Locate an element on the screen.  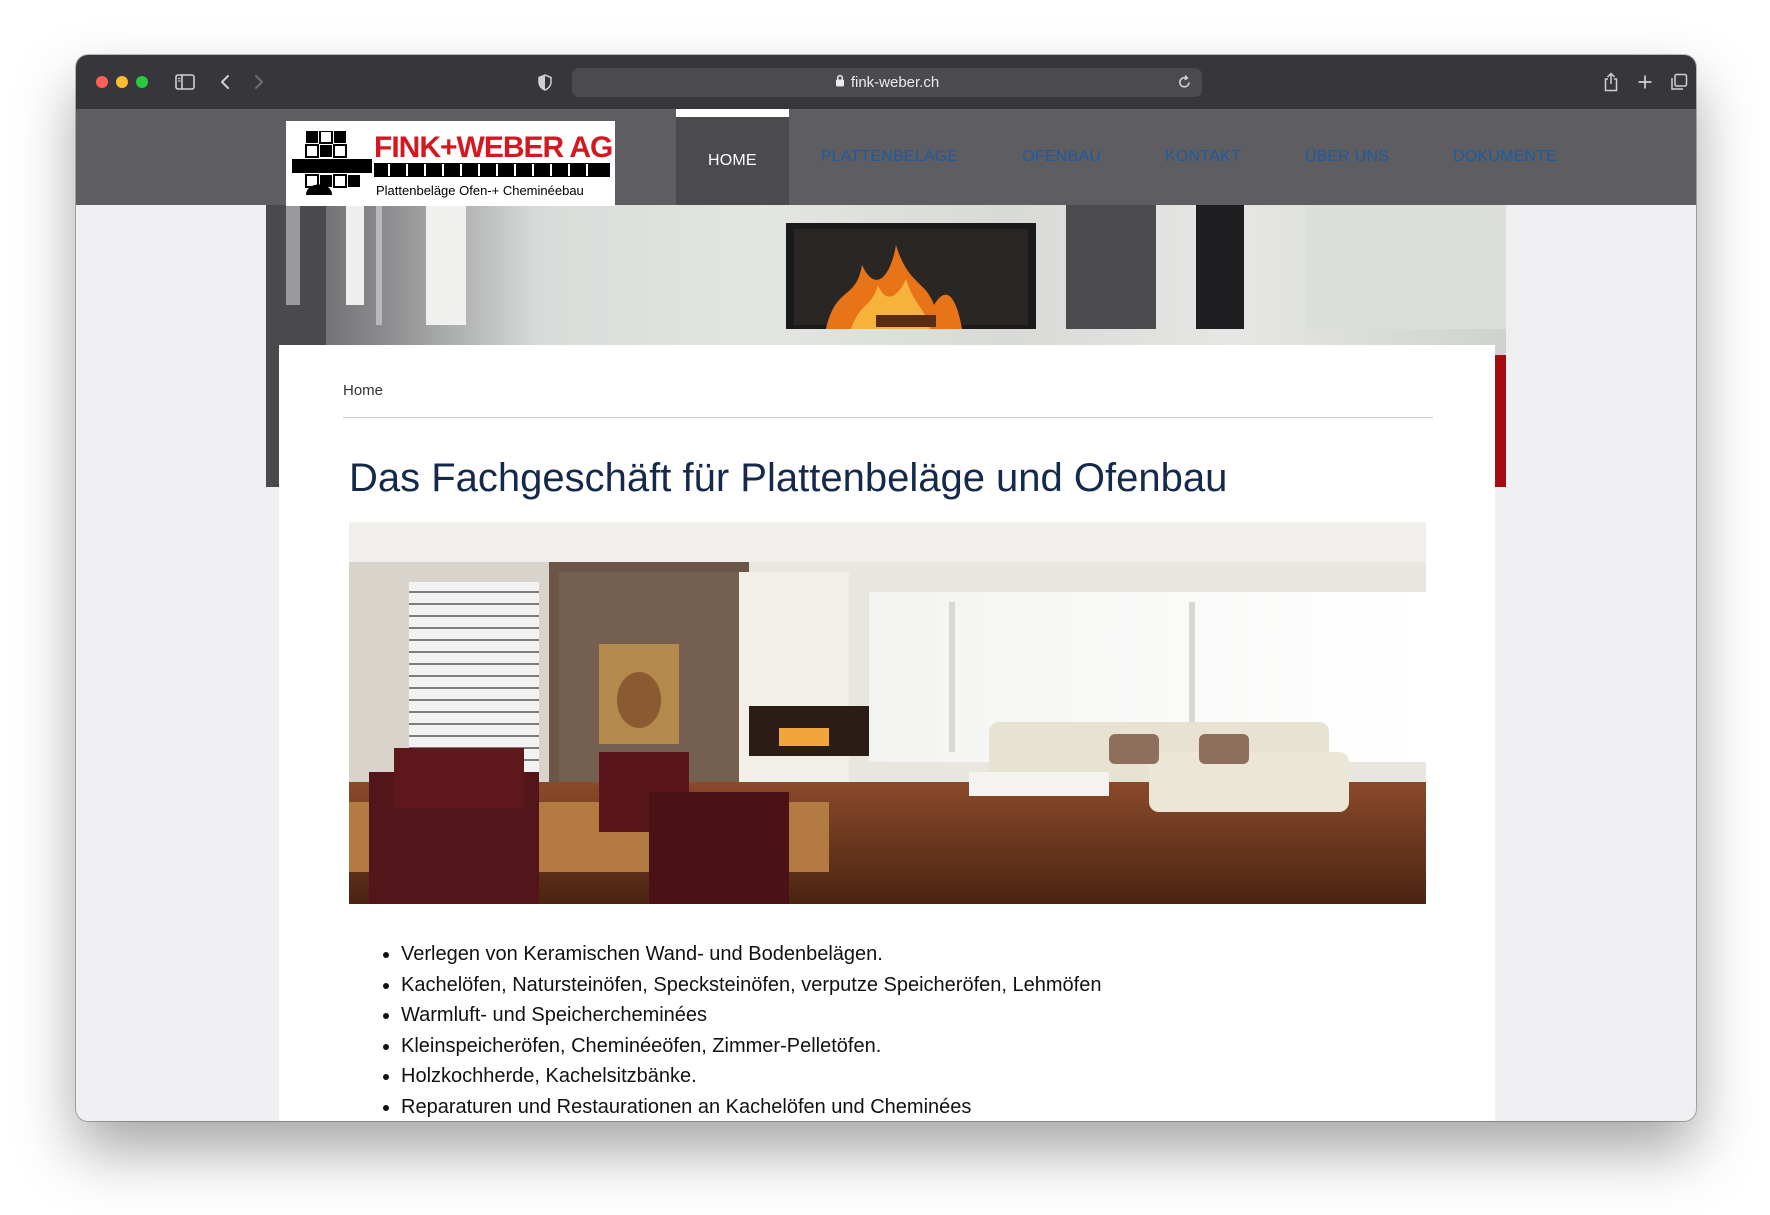
feature-item: Holzkochherde, Kachelsitzbänke. is located at coordinates (751, 1076).